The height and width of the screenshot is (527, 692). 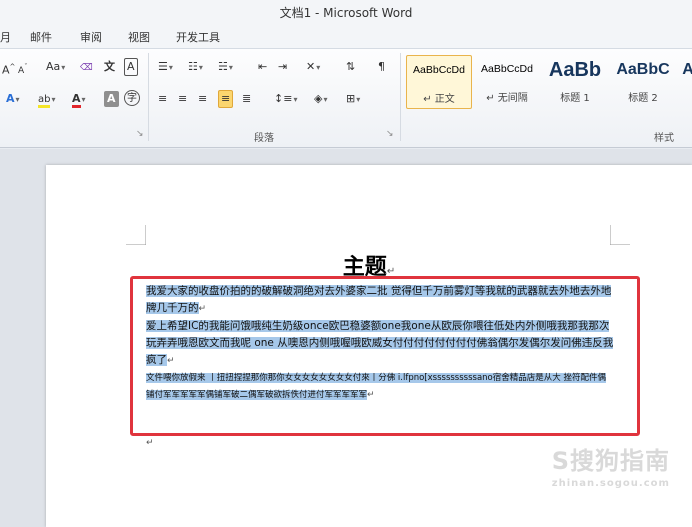 I want to click on bullets-button: ☰▾, so click(x=165, y=67).